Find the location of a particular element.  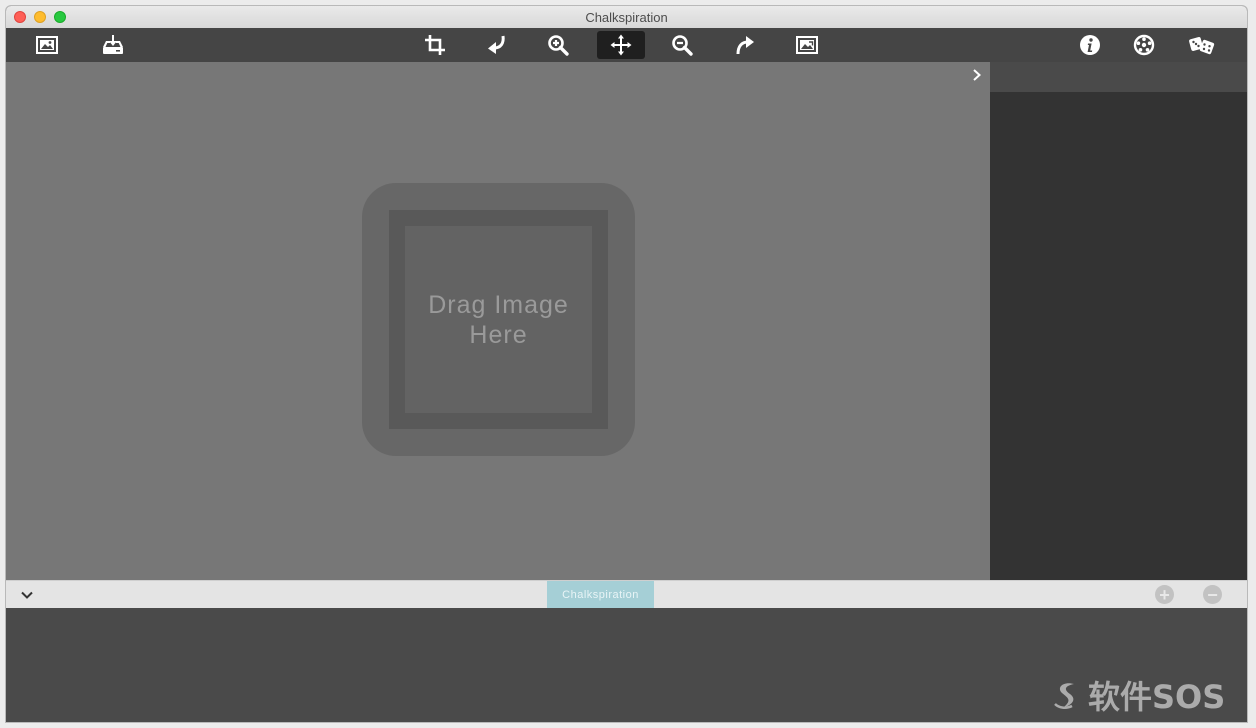

add-button: + is located at coordinates (1164, 594).